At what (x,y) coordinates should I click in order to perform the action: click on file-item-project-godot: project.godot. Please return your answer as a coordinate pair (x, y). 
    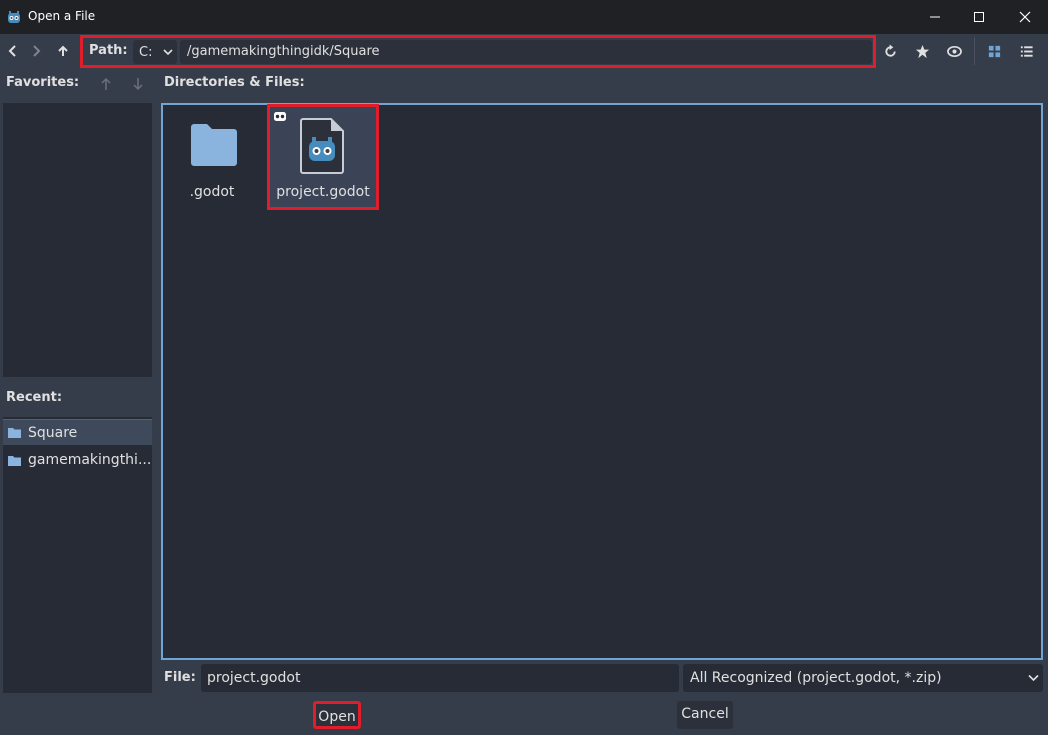
    Looking at the image, I should click on (323, 157).